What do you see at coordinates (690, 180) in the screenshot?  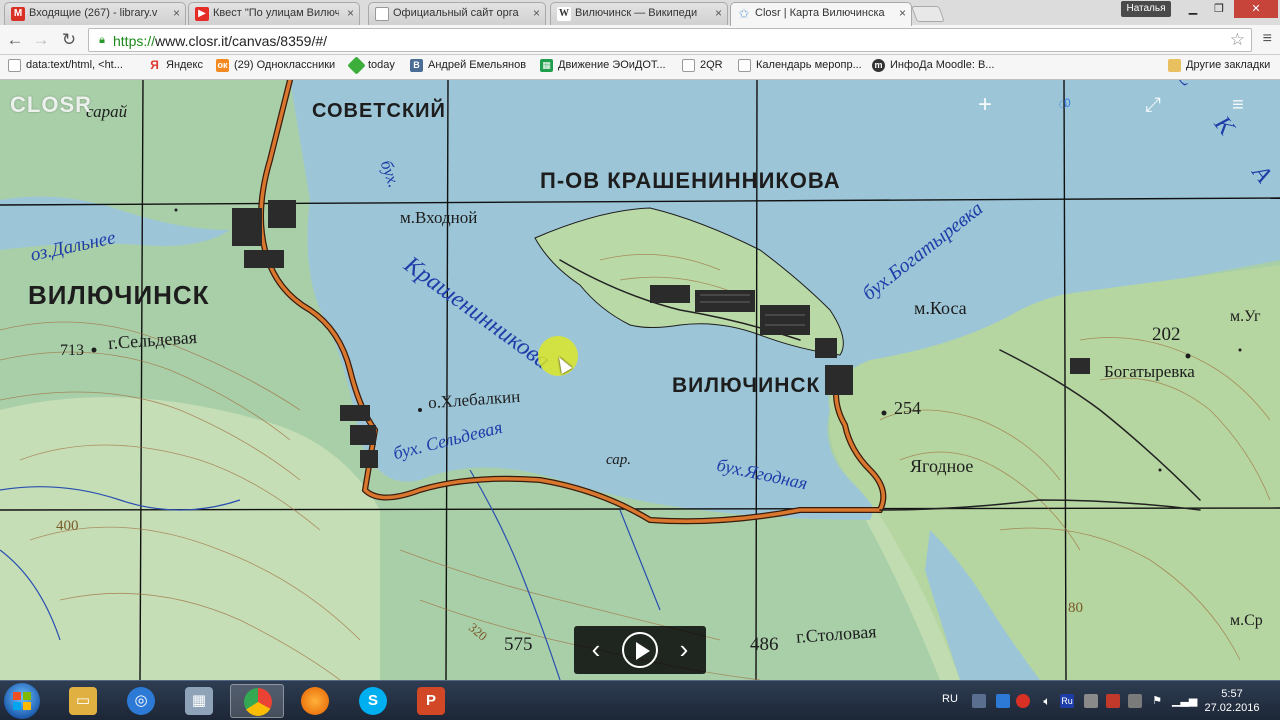 I see `map-label-peninsula: П-ОВ КРАШЕНИННИКОВА` at bounding box center [690, 180].